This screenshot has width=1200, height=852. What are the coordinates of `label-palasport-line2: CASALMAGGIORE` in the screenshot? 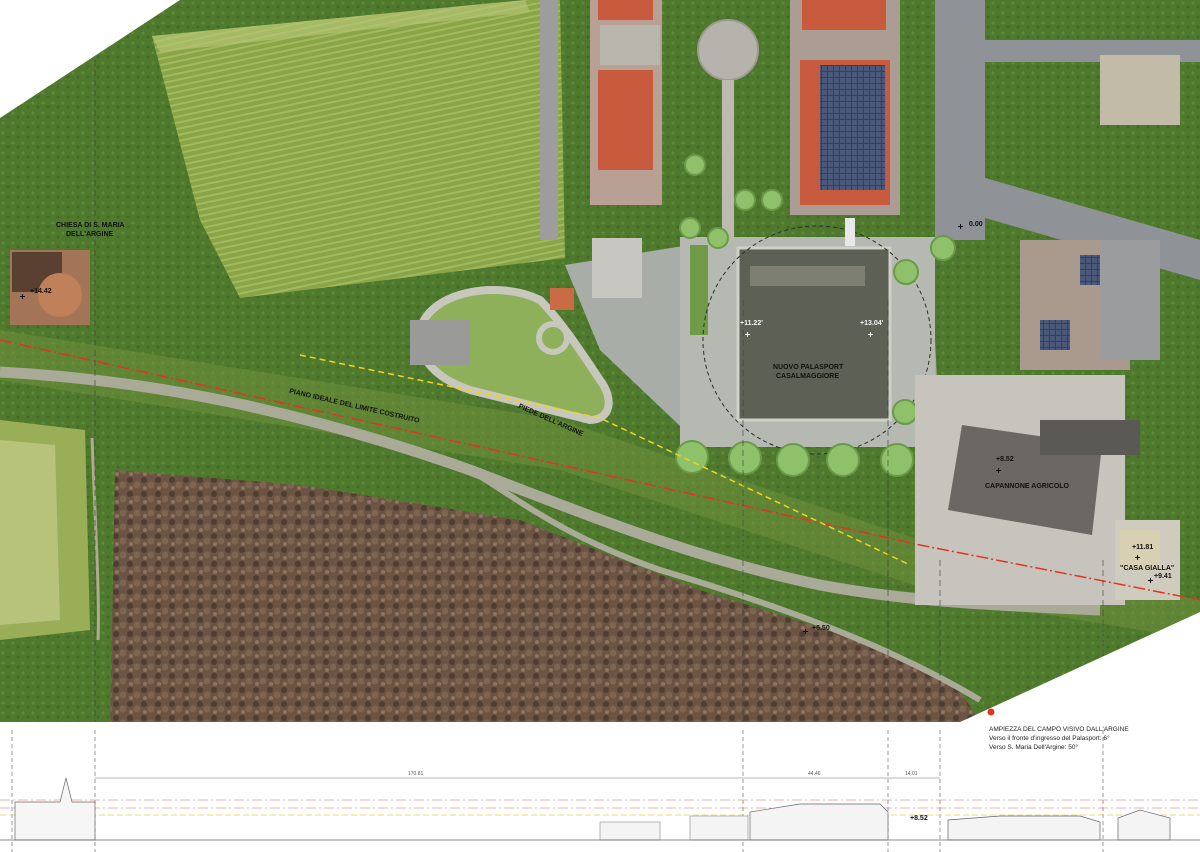 It's located at (807, 376).